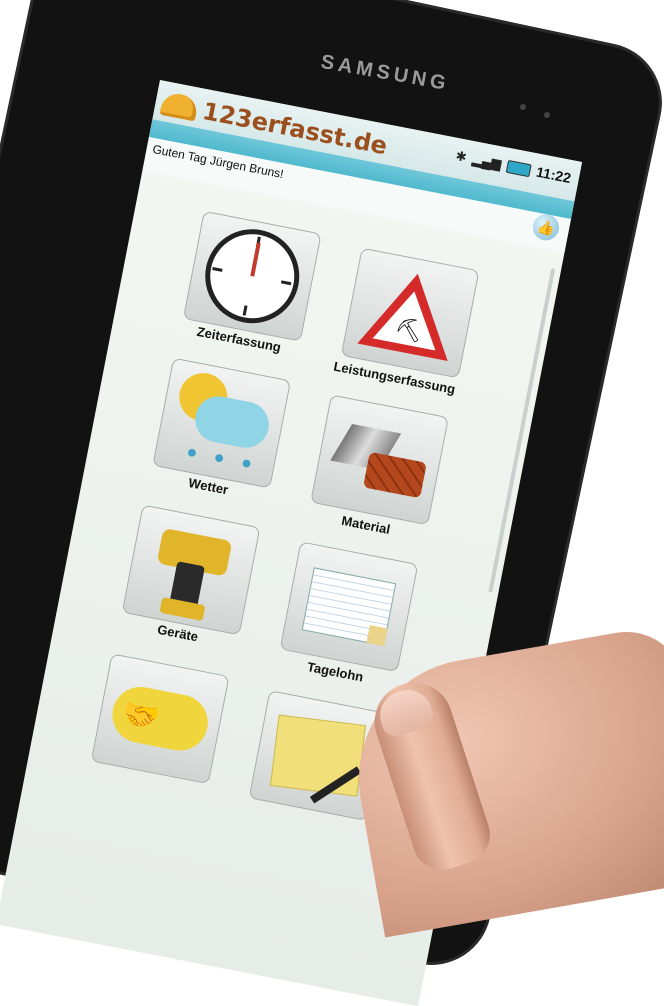  Describe the element at coordinates (461, 156) in the screenshot. I see `bluetooth-icon: ✱` at that location.